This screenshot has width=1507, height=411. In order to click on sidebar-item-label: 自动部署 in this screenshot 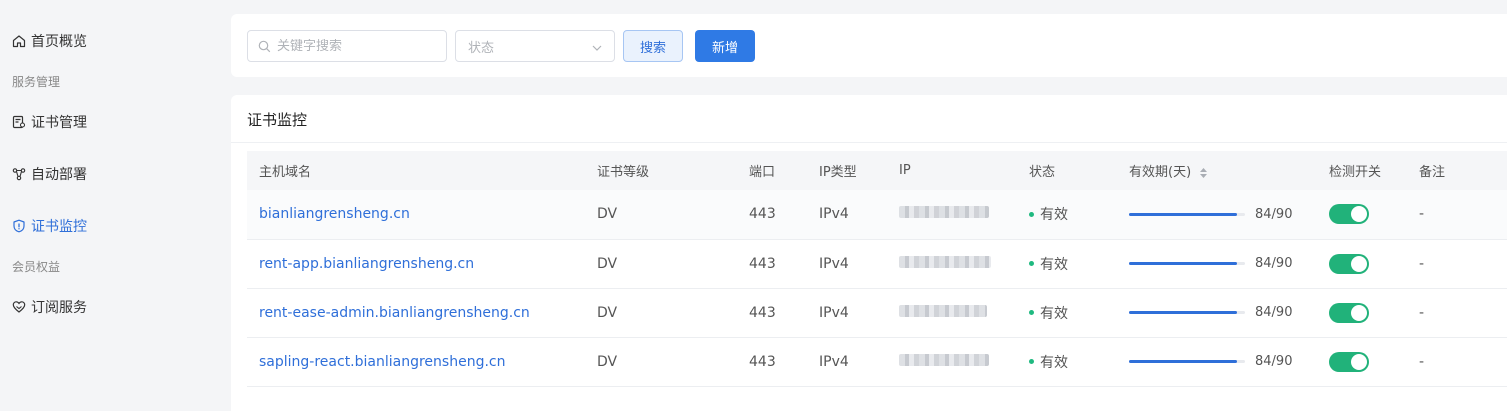, I will do `click(59, 175)`.